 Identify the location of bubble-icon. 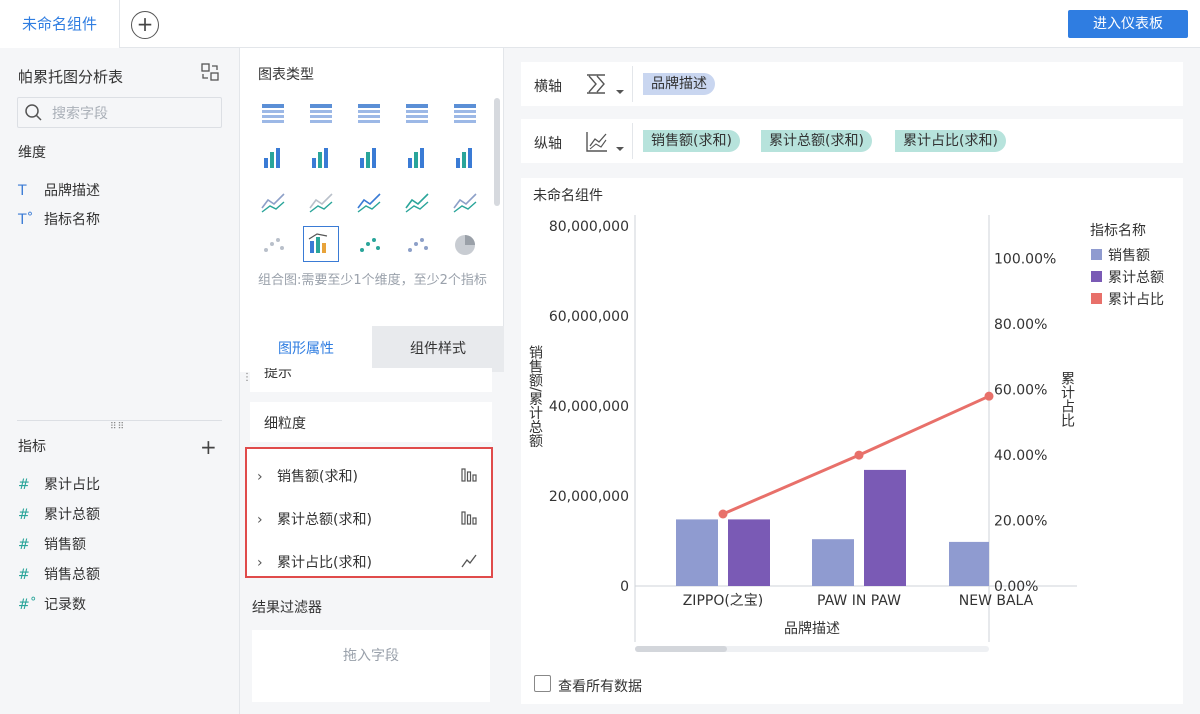
(417, 245).